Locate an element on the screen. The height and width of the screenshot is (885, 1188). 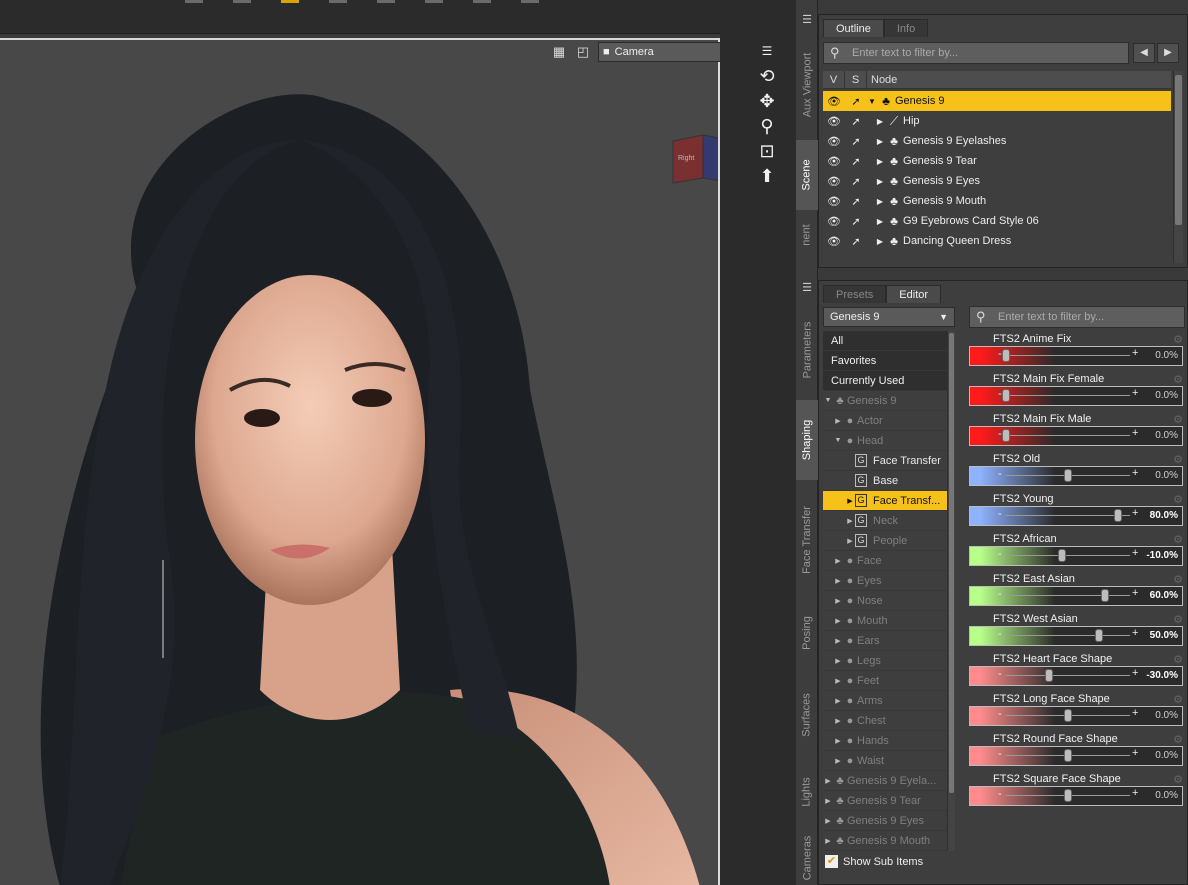
viewport-options-icon: ▦ is located at coordinates (559, 52).